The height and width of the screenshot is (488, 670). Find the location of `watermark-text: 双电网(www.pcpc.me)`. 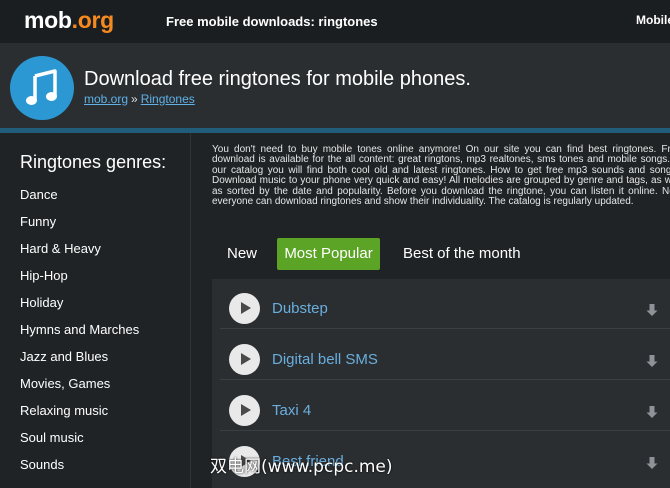

watermark-text: 双电网(www.pcpc.me) is located at coordinates (301, 467).